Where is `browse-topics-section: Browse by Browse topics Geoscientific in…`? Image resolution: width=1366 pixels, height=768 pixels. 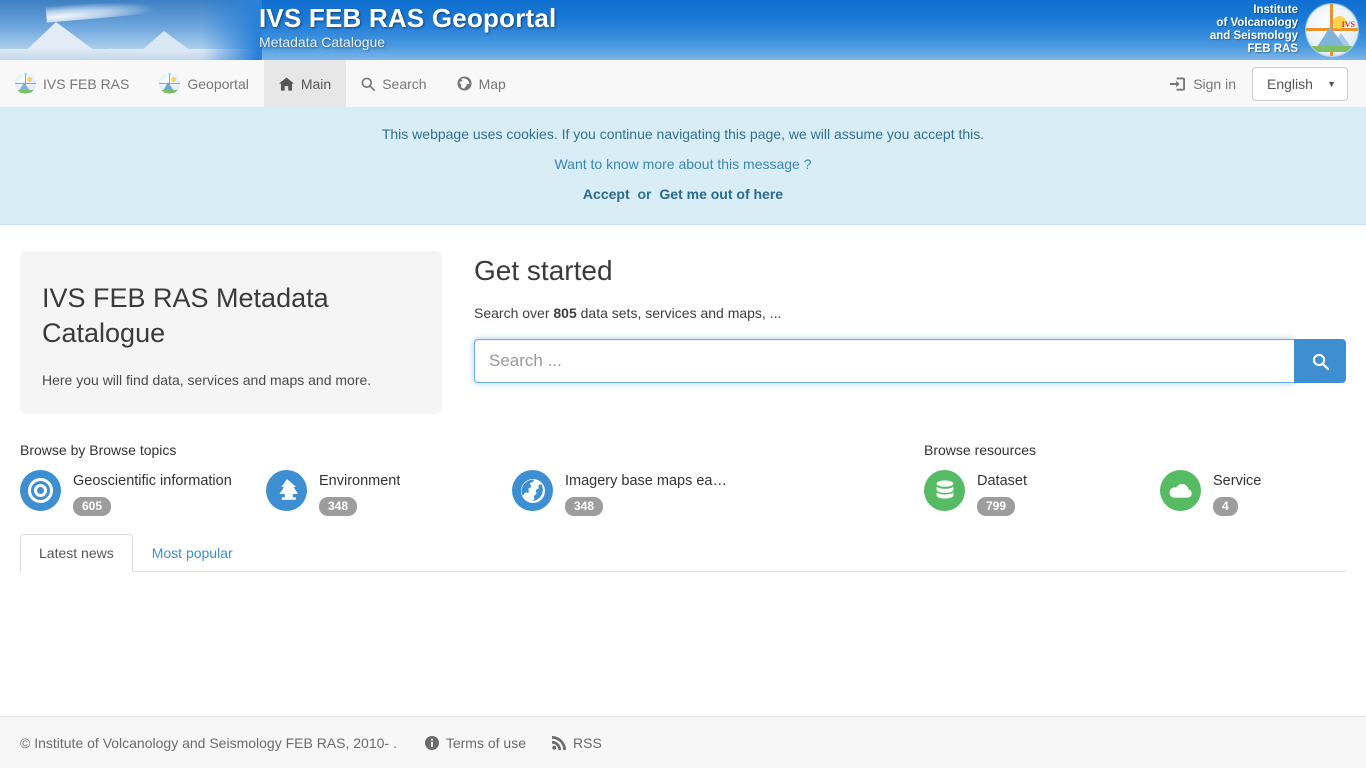 browse-topics-section: Browse by Browse topics Geoscientific in… is located at coordinates (470, 479).